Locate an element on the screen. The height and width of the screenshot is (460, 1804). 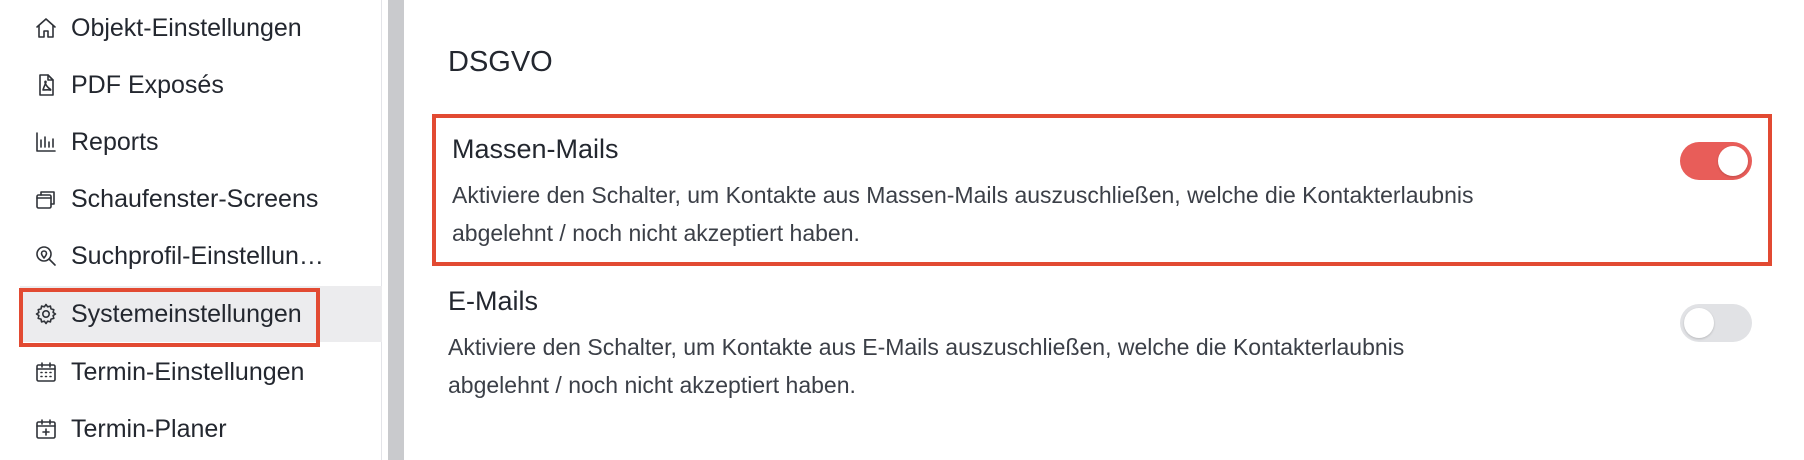
home-icon is located at coordinates (46, 28).